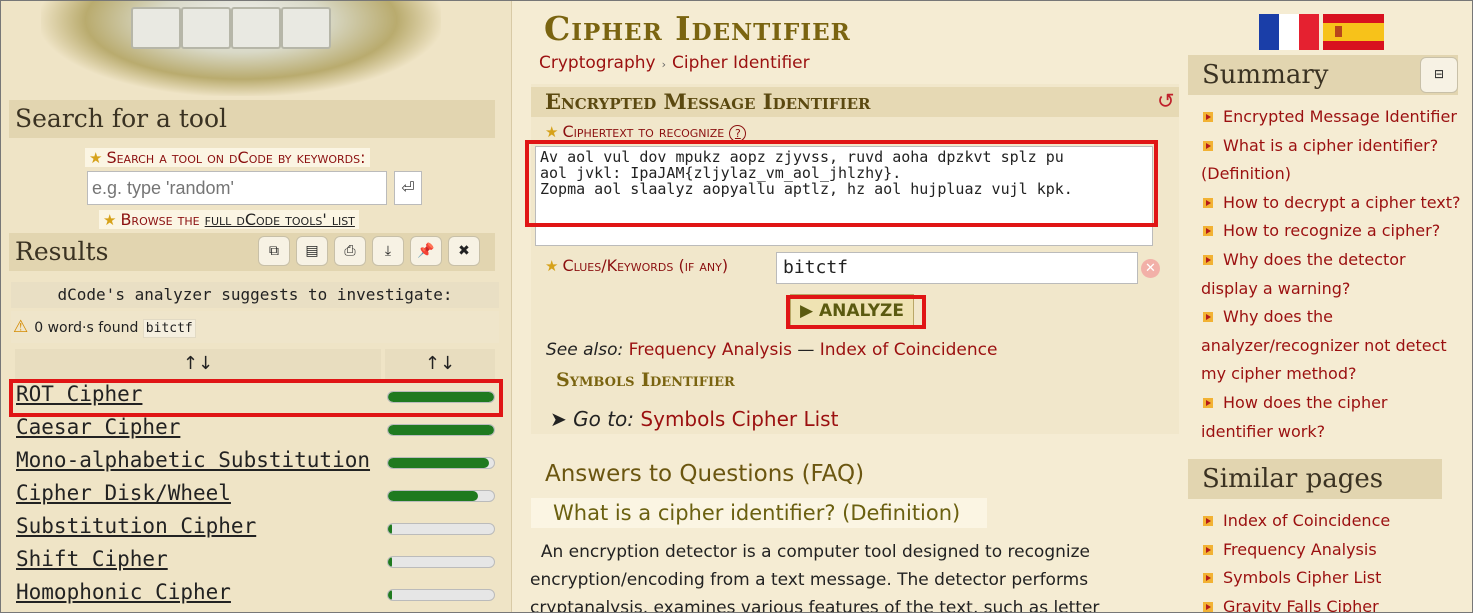  Describe the element at coordinates (1289, 32) in the screenshot. I see `french-flag-icon` at that location.